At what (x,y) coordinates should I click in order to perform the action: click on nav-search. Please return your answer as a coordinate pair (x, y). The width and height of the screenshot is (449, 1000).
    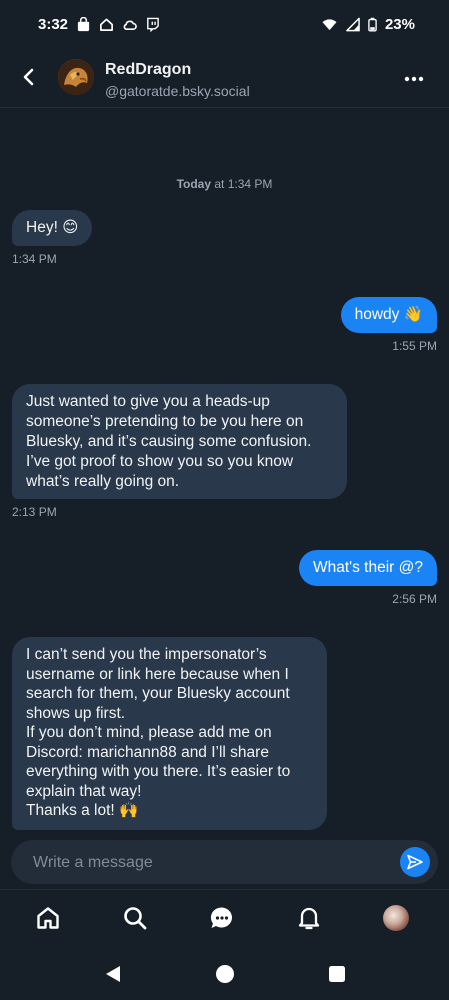
    Looking at the image, I should click on (135, 918).